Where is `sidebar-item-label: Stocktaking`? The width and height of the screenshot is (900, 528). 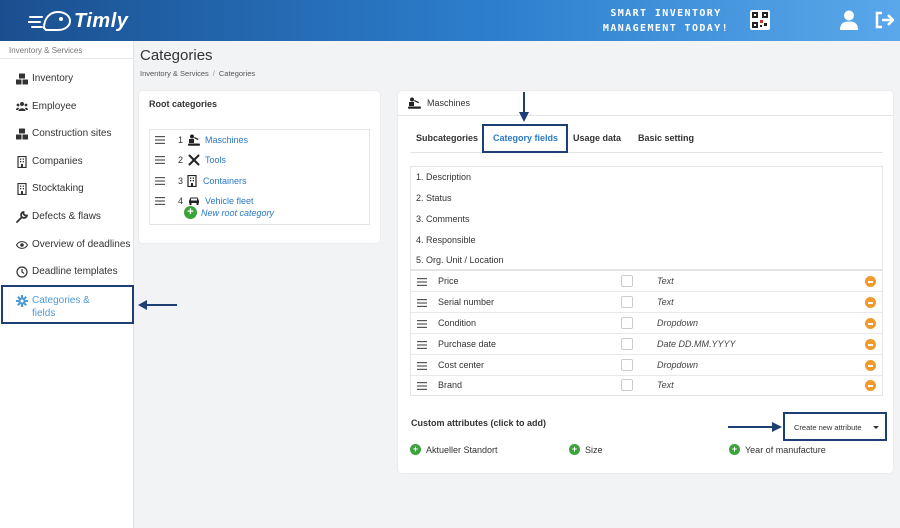
sidebar-item-label: Stocktaking is located at coordinates (58, 188).